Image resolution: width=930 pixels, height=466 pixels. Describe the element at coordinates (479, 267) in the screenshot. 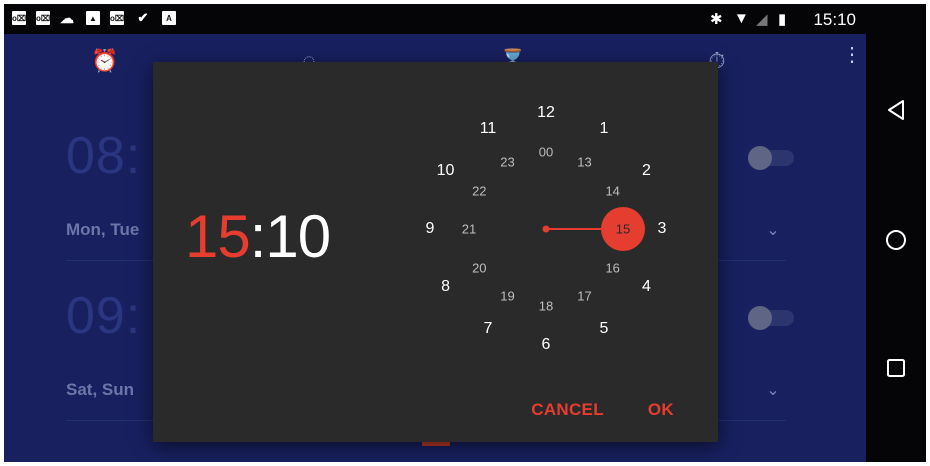

I see `clock-number: 20` at that location.